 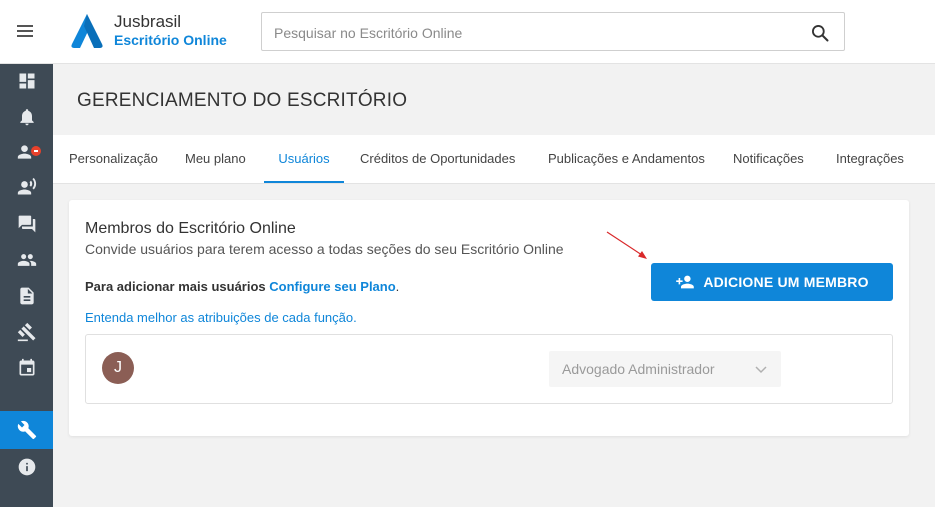 What do you see at coordinates (304, 159) in the screenshot?
I see `tab-usuarios: Usuários` at bounding box center [304, 159].